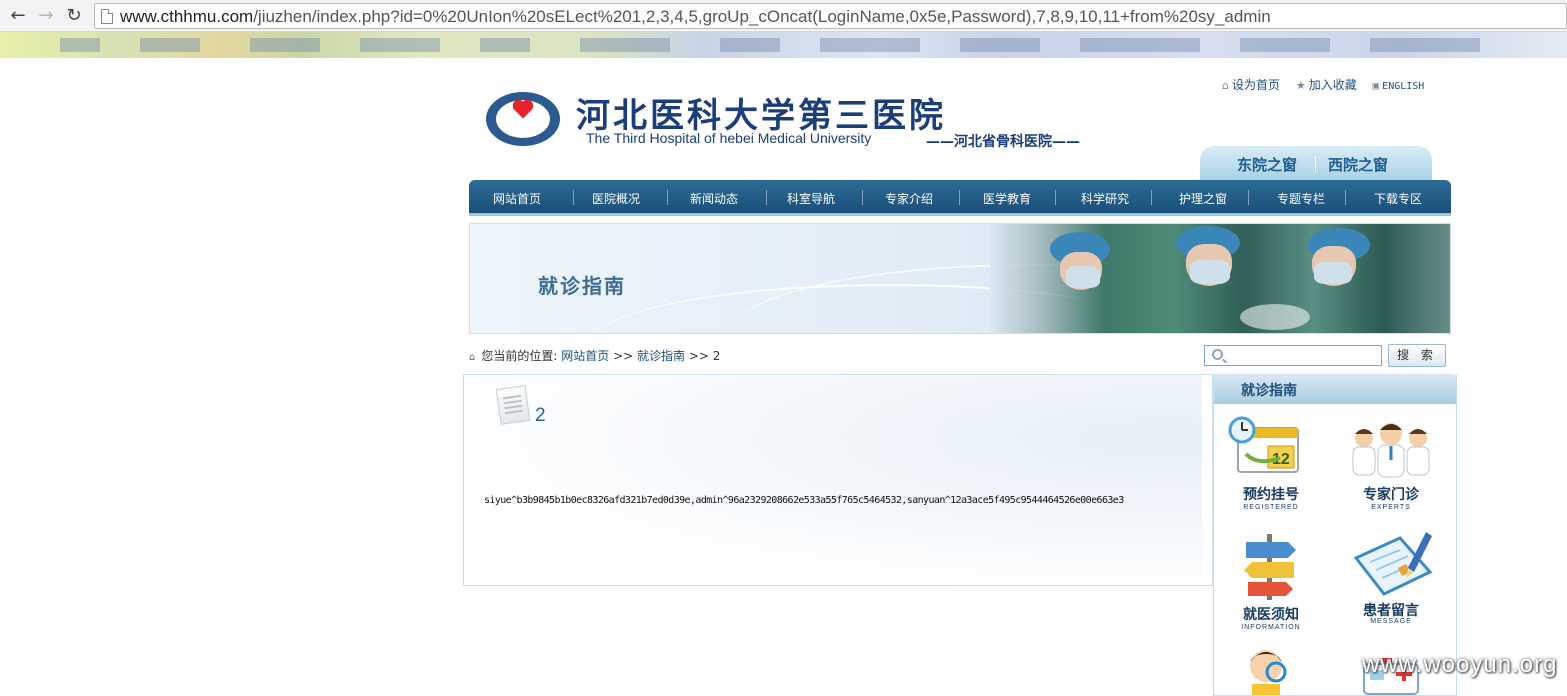  I want to click on top-links: ⌂ 设为首页 ★ 加入收藏 ▣ ENGLISH, so click(1329, 84).